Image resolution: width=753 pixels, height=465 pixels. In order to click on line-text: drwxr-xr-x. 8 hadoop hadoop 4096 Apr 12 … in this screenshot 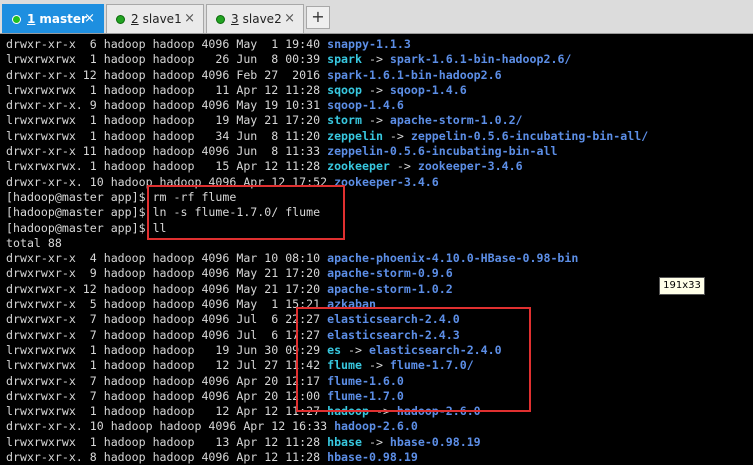, I will do `click(167, 457)`.